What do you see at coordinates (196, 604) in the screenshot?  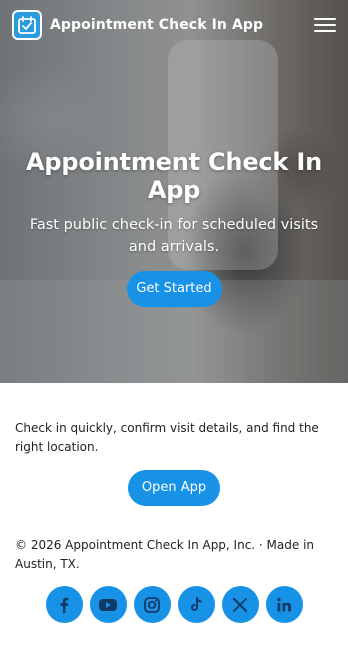 I see `tiktok-icon` at bounding box center [196, 604].